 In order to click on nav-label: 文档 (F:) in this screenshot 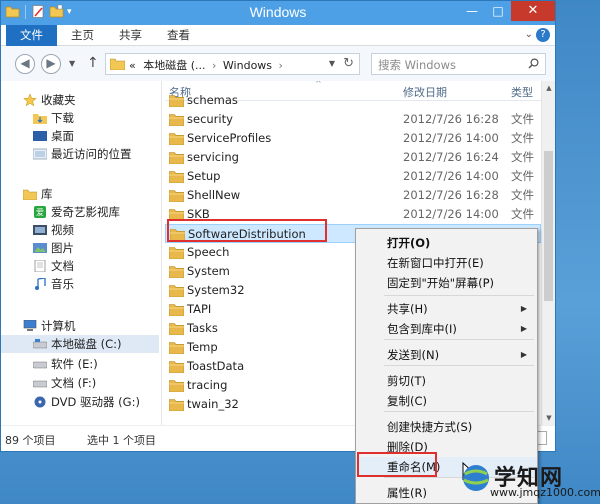, I will do `click(74, 383)`.